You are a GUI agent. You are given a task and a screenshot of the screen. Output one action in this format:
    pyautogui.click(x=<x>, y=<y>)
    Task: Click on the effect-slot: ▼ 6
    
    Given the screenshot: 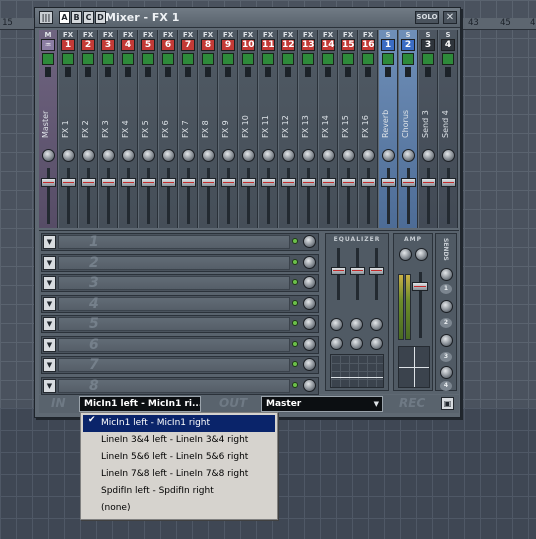 What is the action you would take?
    pyautogui.click(x=180, y=344)
    